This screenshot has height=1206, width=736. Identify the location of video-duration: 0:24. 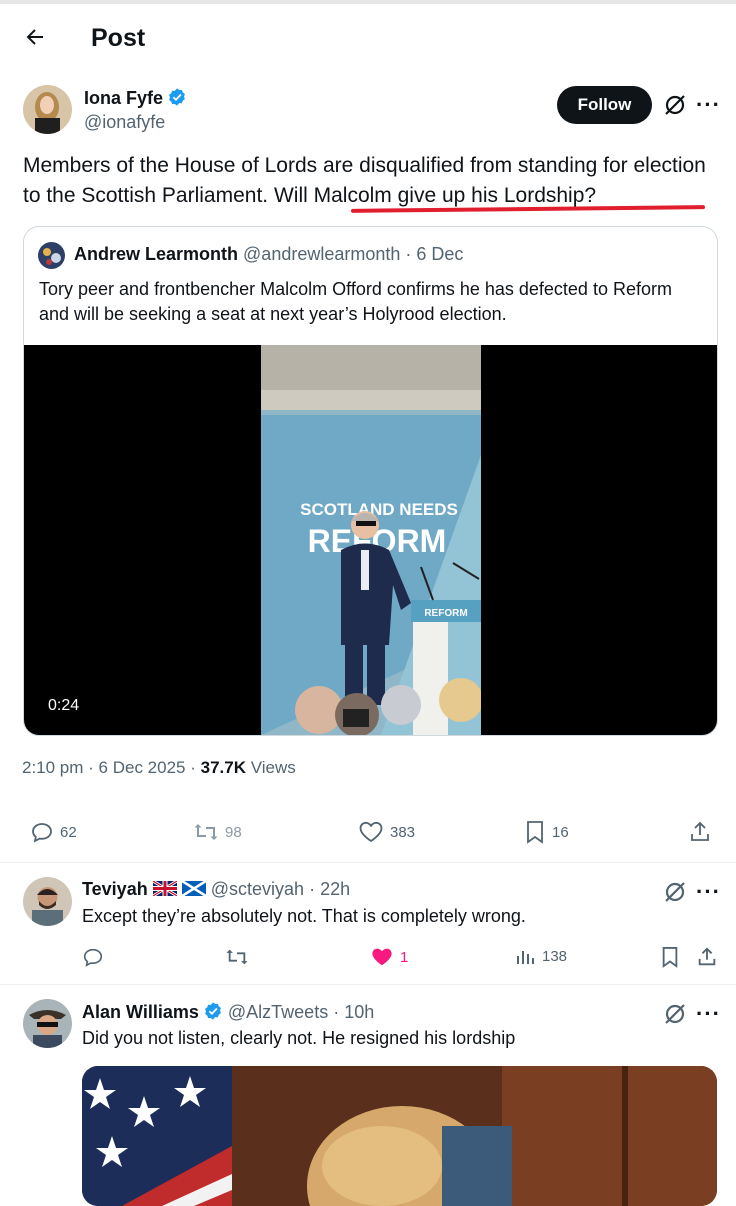
(64, 705).